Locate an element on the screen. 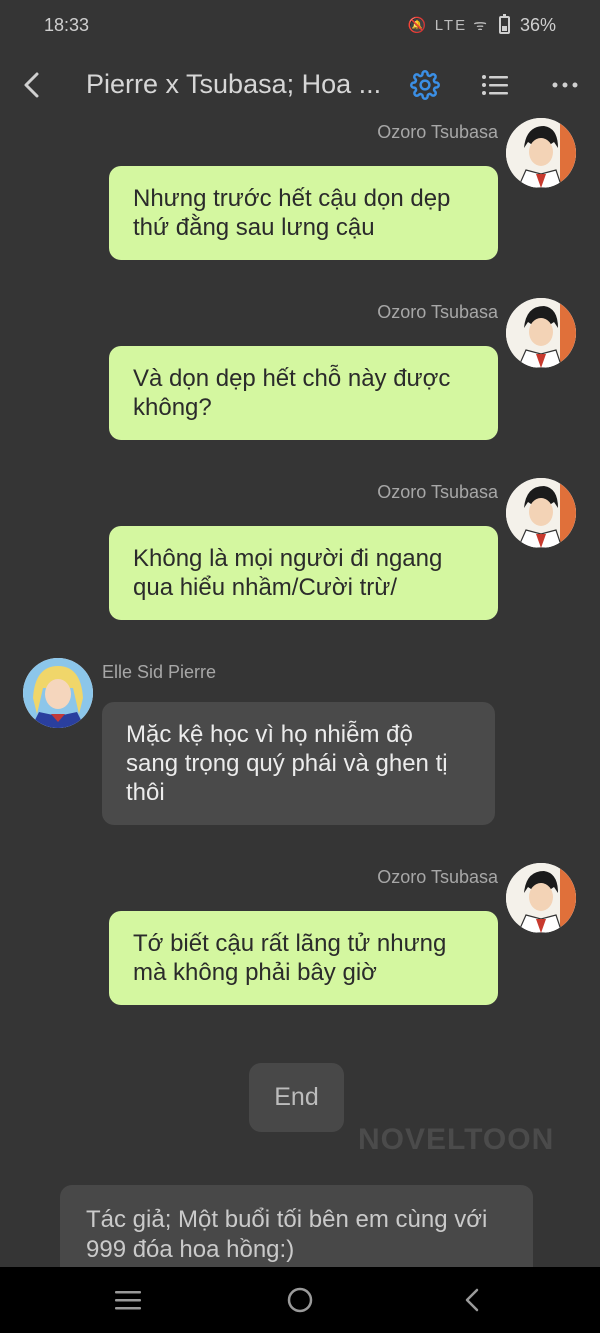 This screenshot has height=1333, width=600. gear-icon is located at coordinates (425, 85).